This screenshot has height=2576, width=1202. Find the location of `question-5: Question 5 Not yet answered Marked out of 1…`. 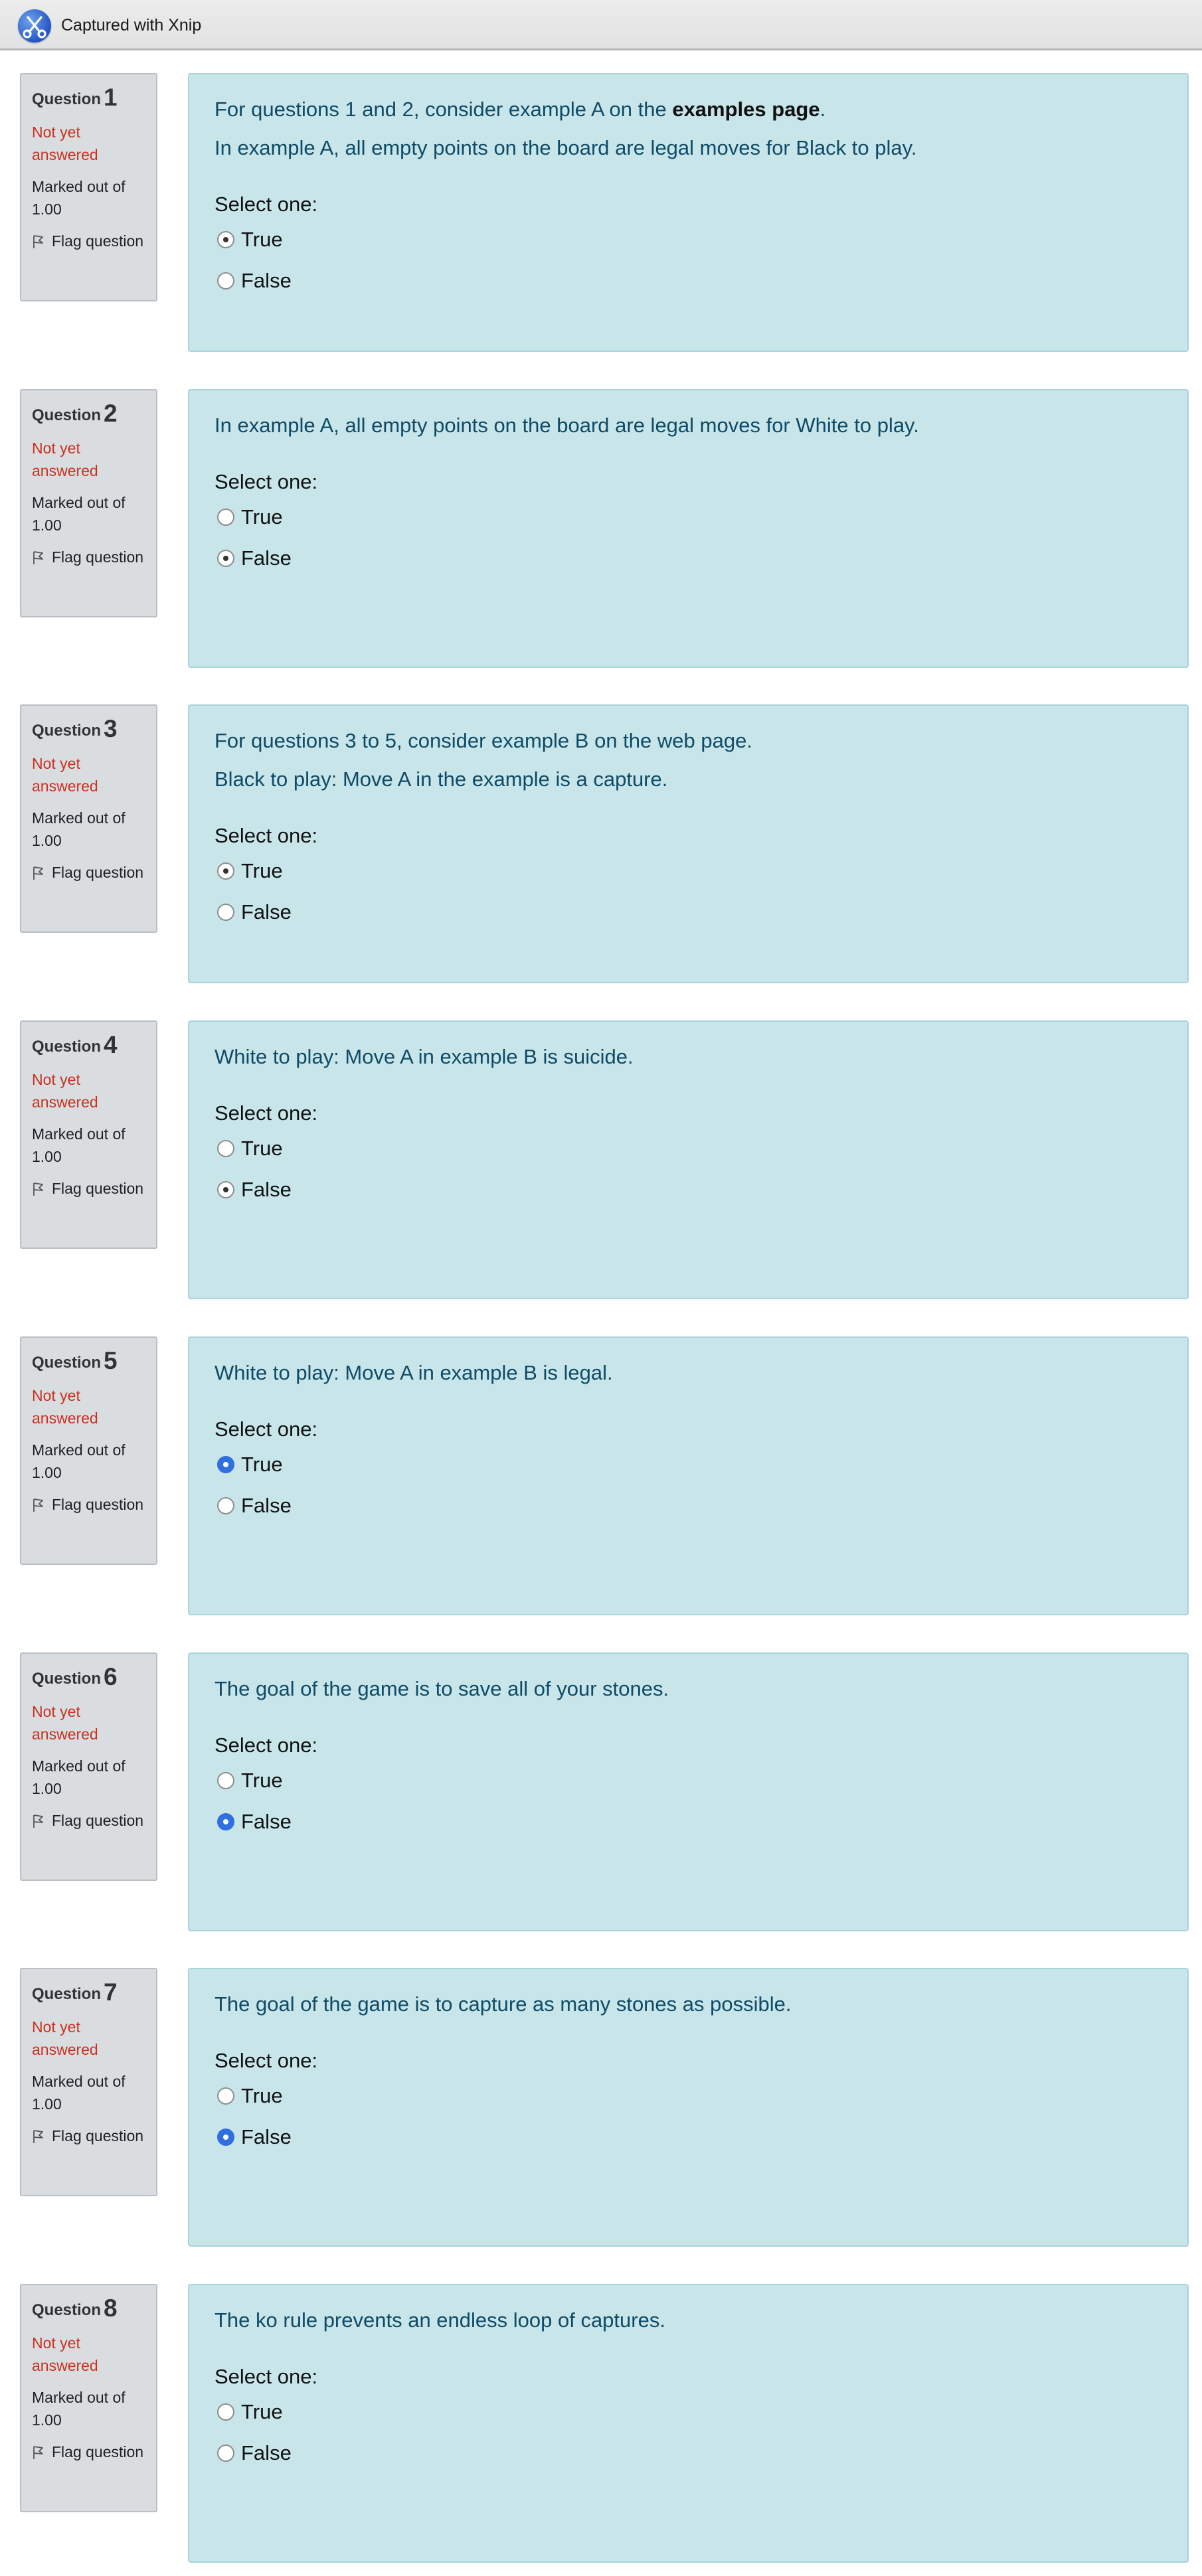

question-5: Question 5 Not yet answered Marked out of 1… is located at coordinates (601, 1482).